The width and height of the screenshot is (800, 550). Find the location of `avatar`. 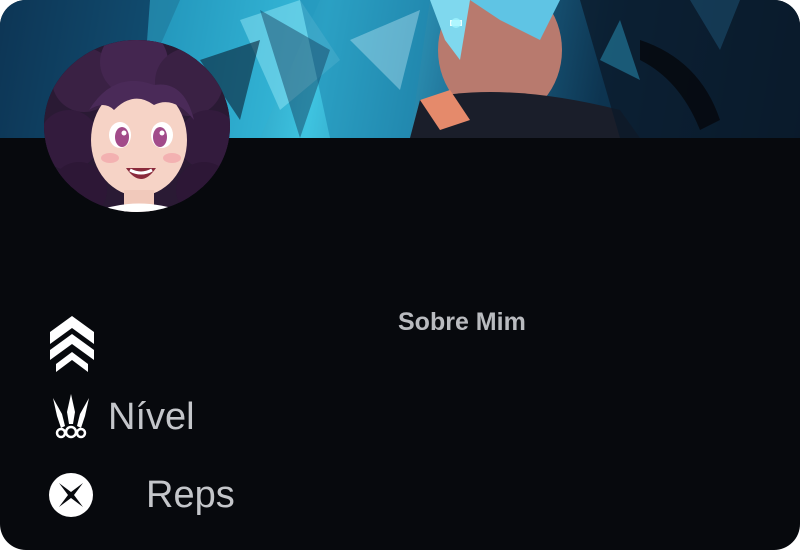

avatar is located at coordinates (137, 126).